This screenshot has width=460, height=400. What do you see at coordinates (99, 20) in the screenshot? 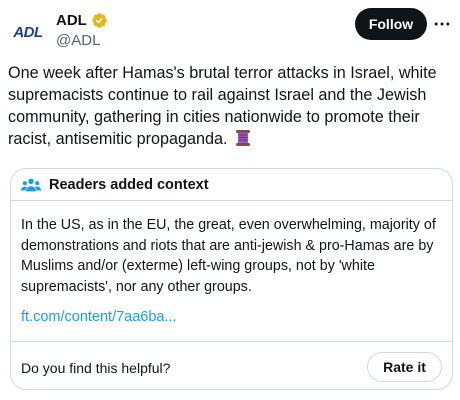
I see `verified-badge-icon` at bounding box center [99, 20].